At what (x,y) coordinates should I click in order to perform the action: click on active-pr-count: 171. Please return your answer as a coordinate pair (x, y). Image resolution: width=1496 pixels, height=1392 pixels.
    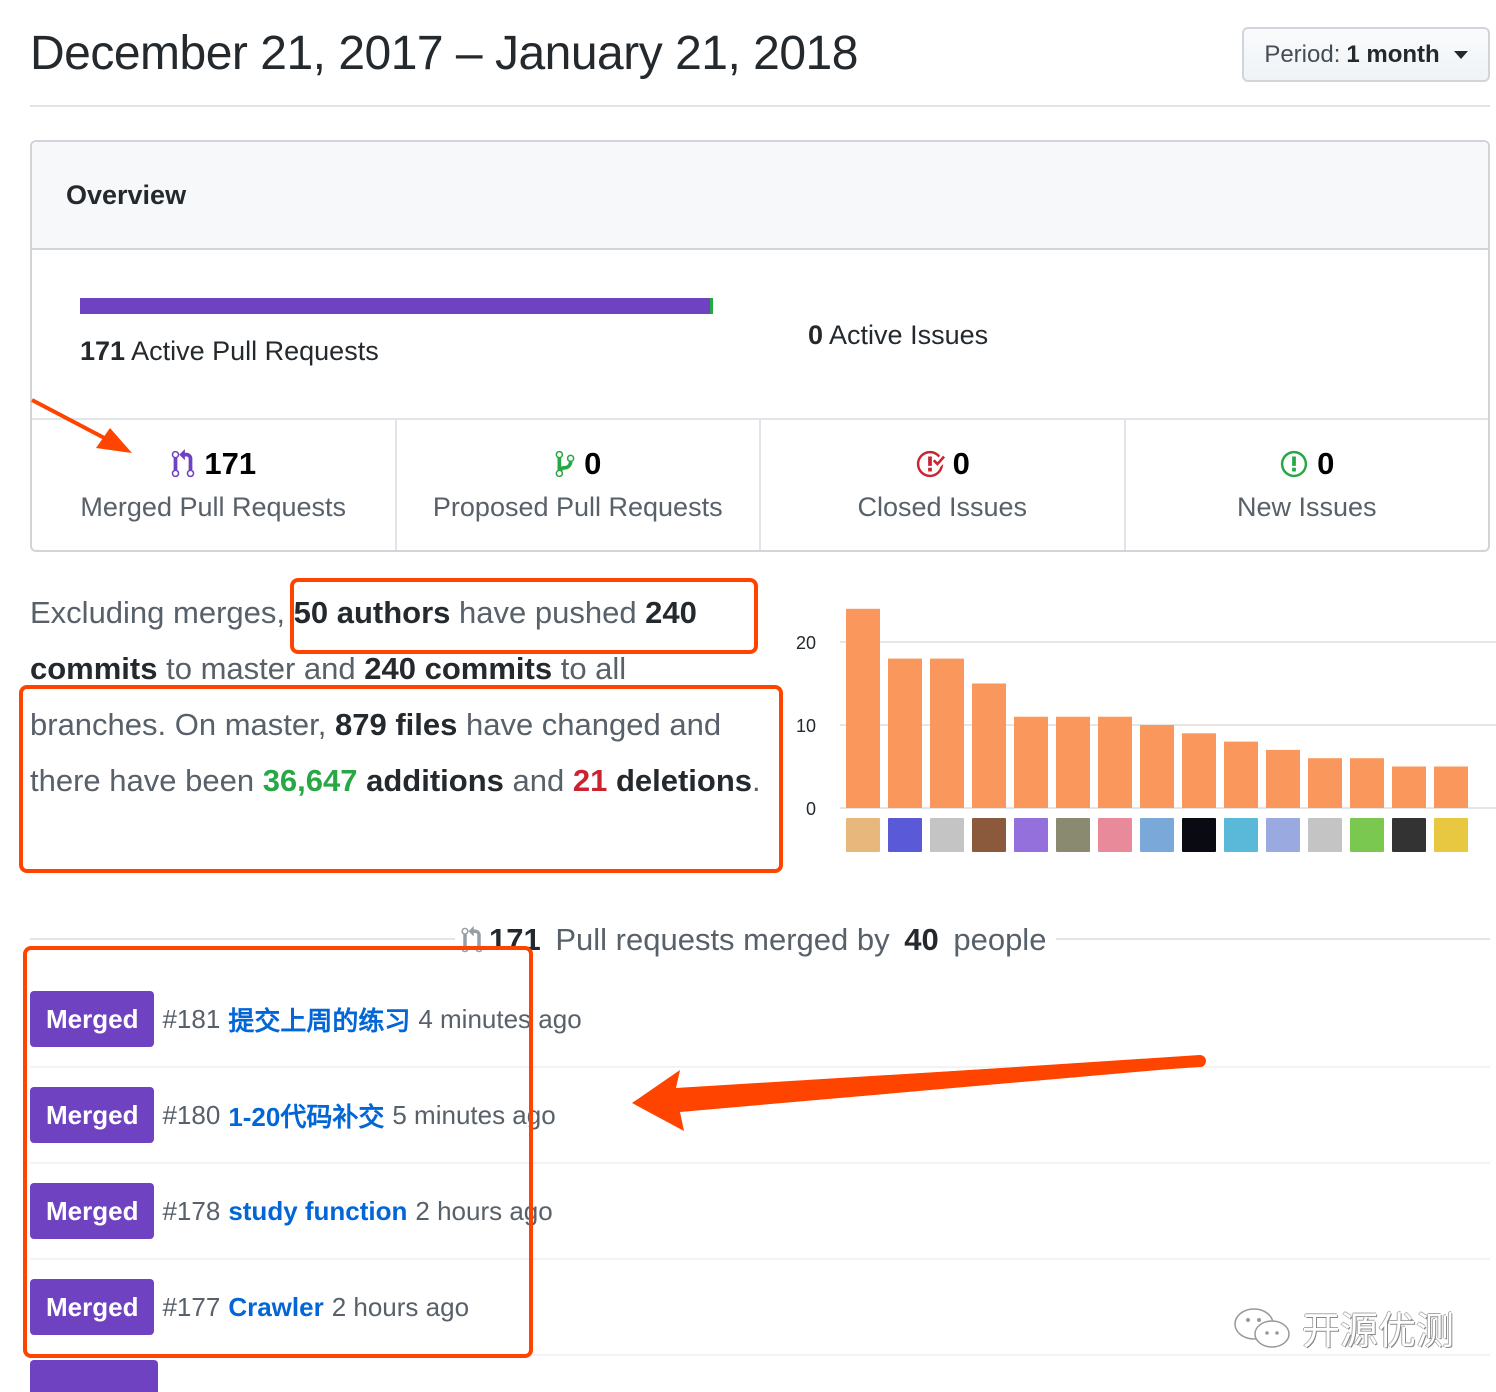
    Looking at the image, I should click on (103, 351).